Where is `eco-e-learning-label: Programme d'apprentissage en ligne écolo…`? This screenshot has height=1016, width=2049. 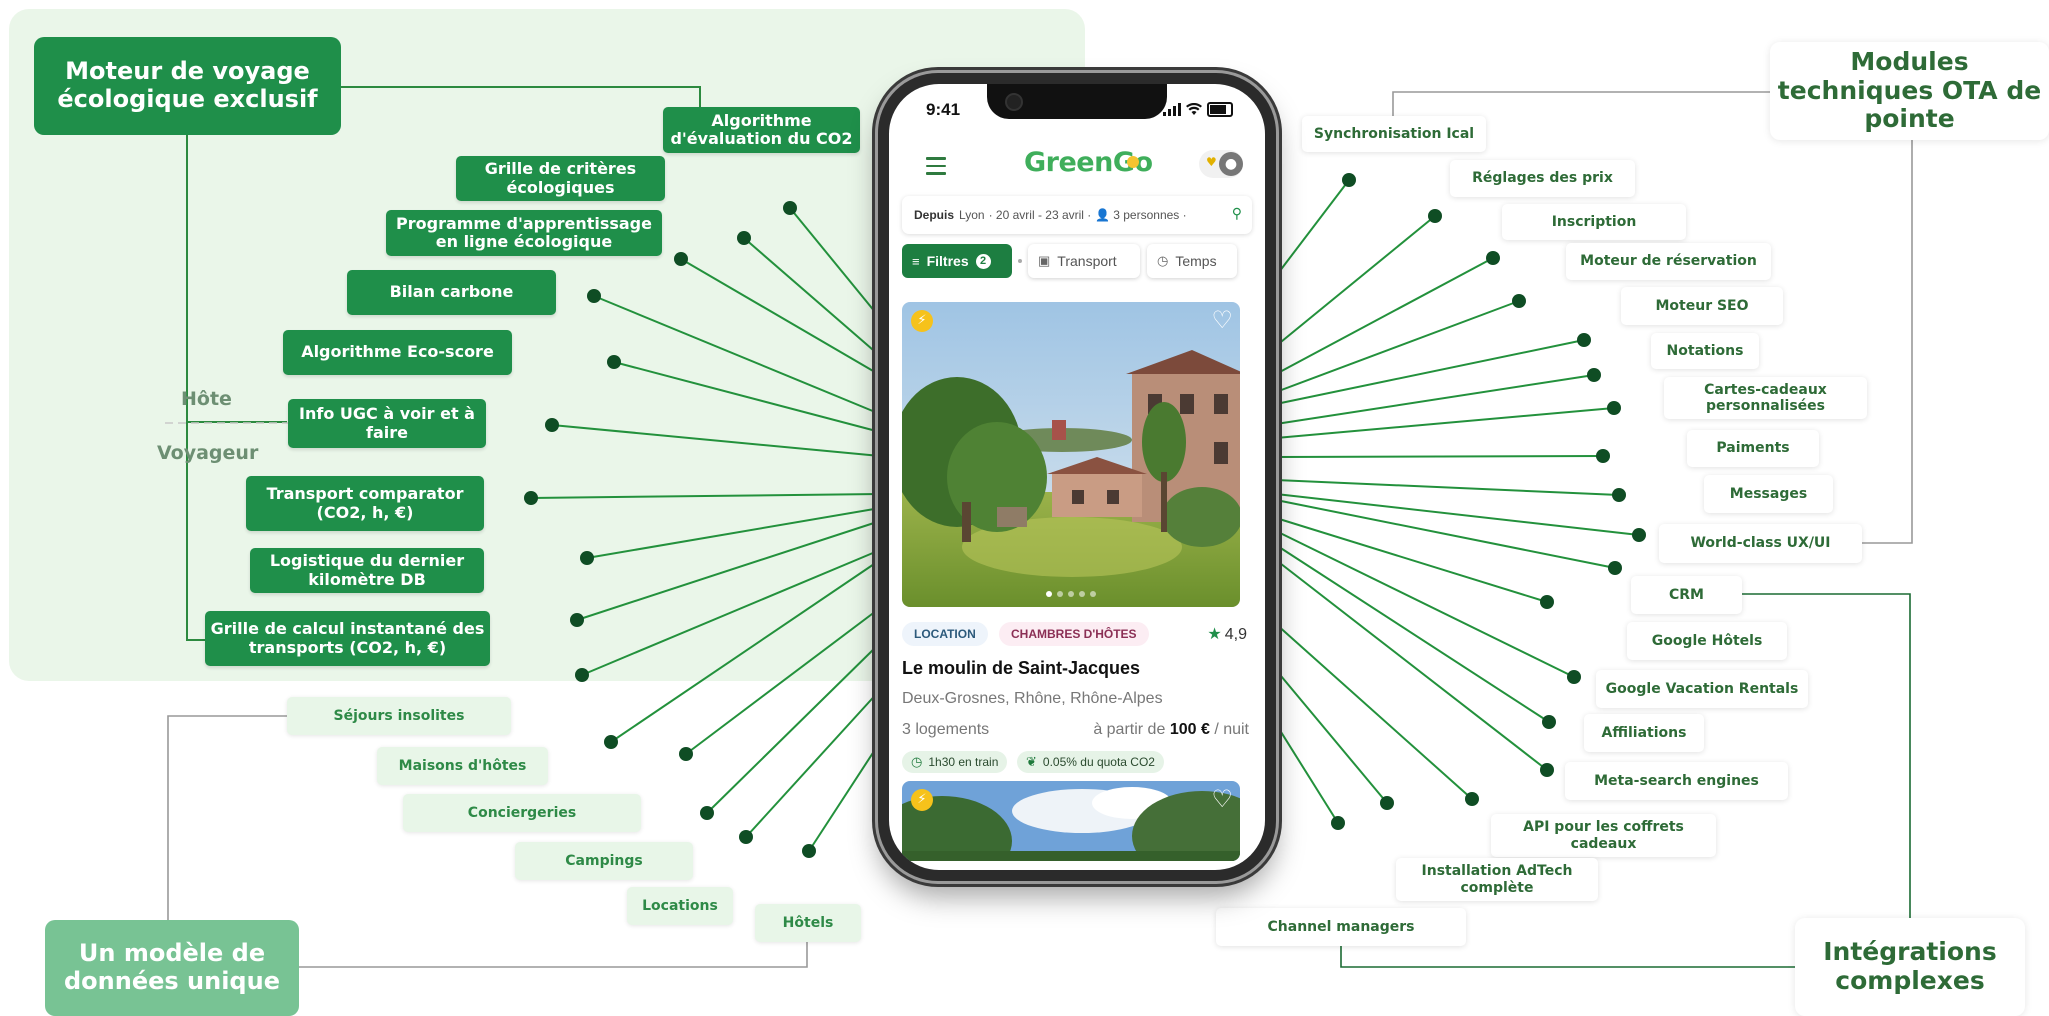
eco-e-learning-label: Programme d'apprentissage en ligne écolo… is located at coordinates (524, 233).